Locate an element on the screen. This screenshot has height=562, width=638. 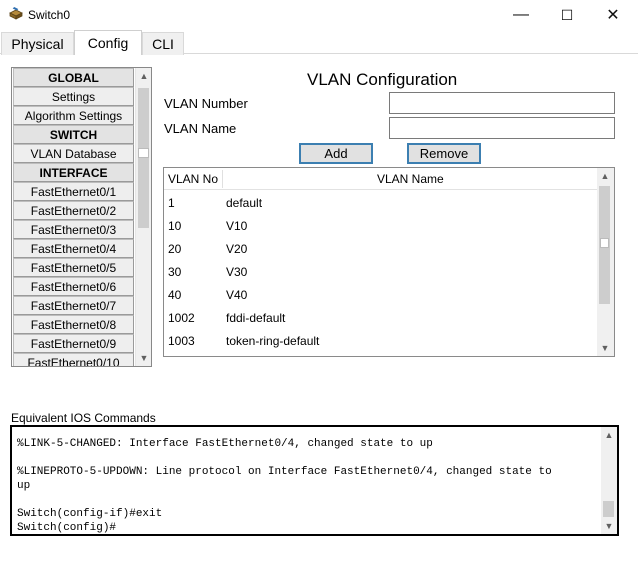
tab-config: Config is located at coordinates (108, 42).